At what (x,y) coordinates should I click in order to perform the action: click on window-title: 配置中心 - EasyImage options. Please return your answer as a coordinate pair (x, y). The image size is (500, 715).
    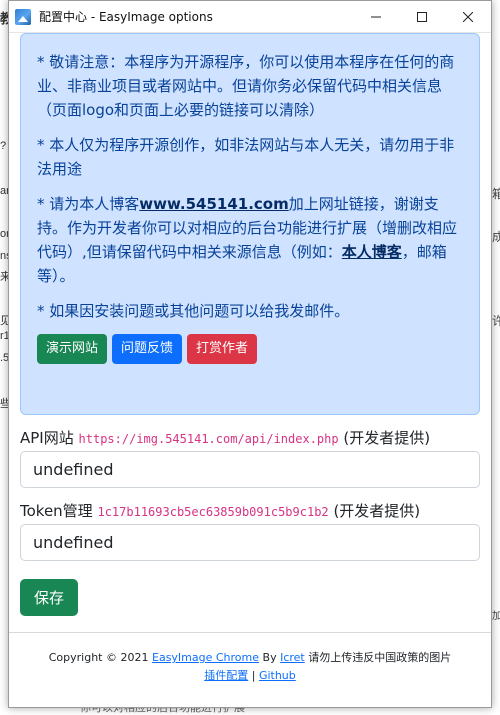
    Looking at the image, I should click on (126, 17).